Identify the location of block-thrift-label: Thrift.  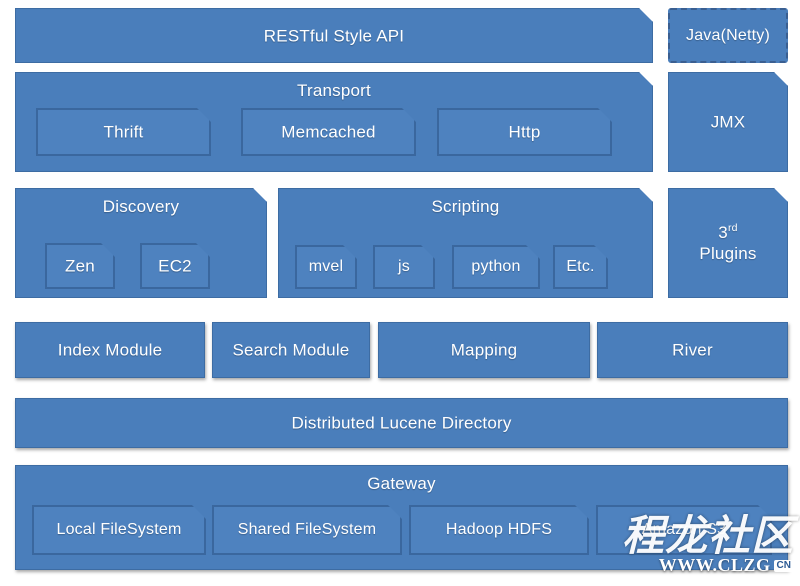
(123, 132).